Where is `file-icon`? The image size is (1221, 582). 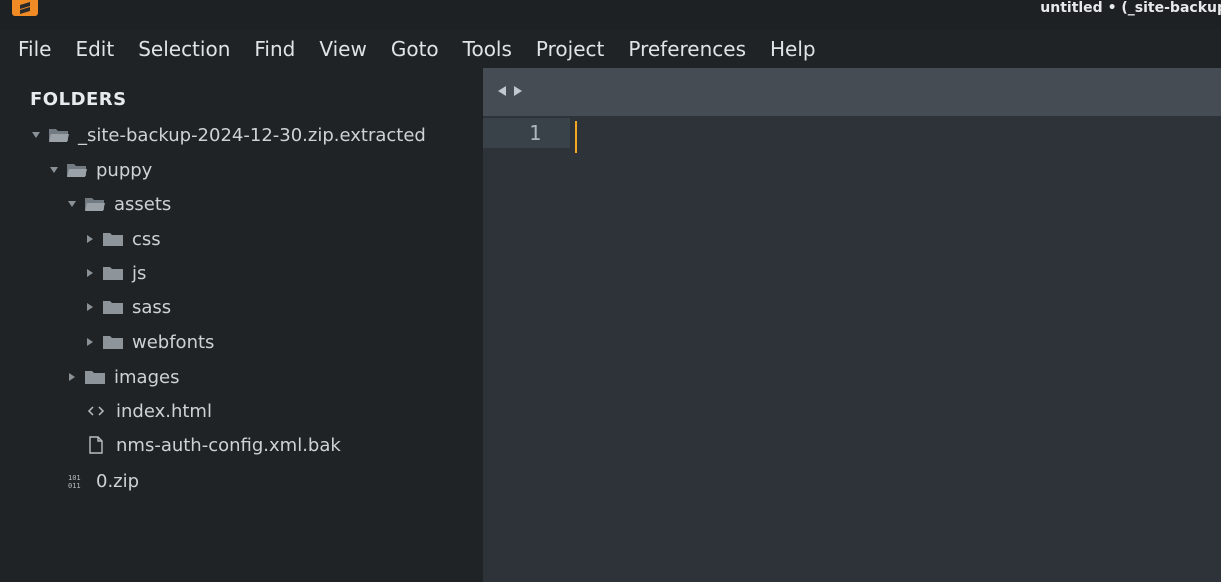 file-icon is located at coordinates (96, 445).